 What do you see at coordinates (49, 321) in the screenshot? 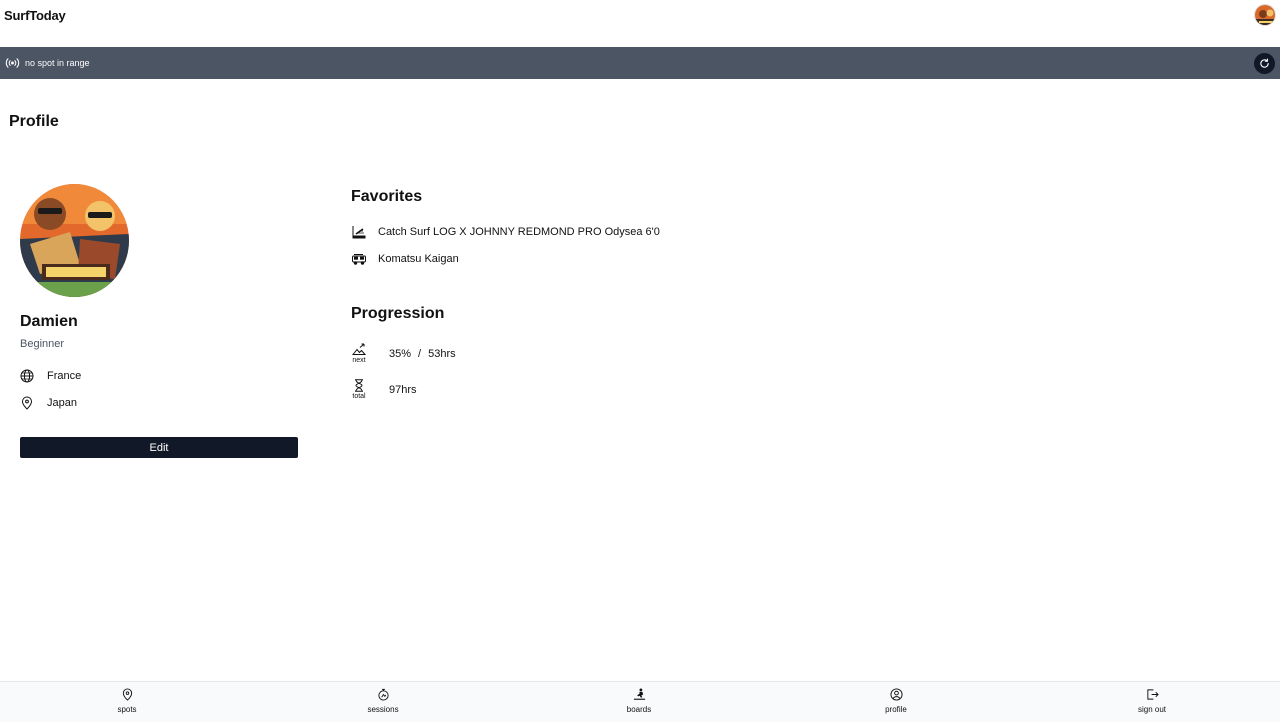
I see `user-name: Damien` at bounding box center [49, 321].